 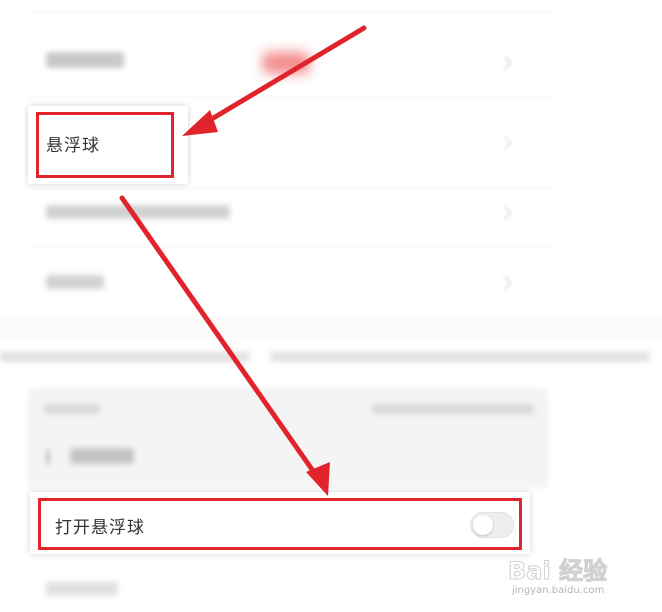 I want to click on watermark: Bai 经验 jingyan.baidu.com, so click(x=577, y=573).